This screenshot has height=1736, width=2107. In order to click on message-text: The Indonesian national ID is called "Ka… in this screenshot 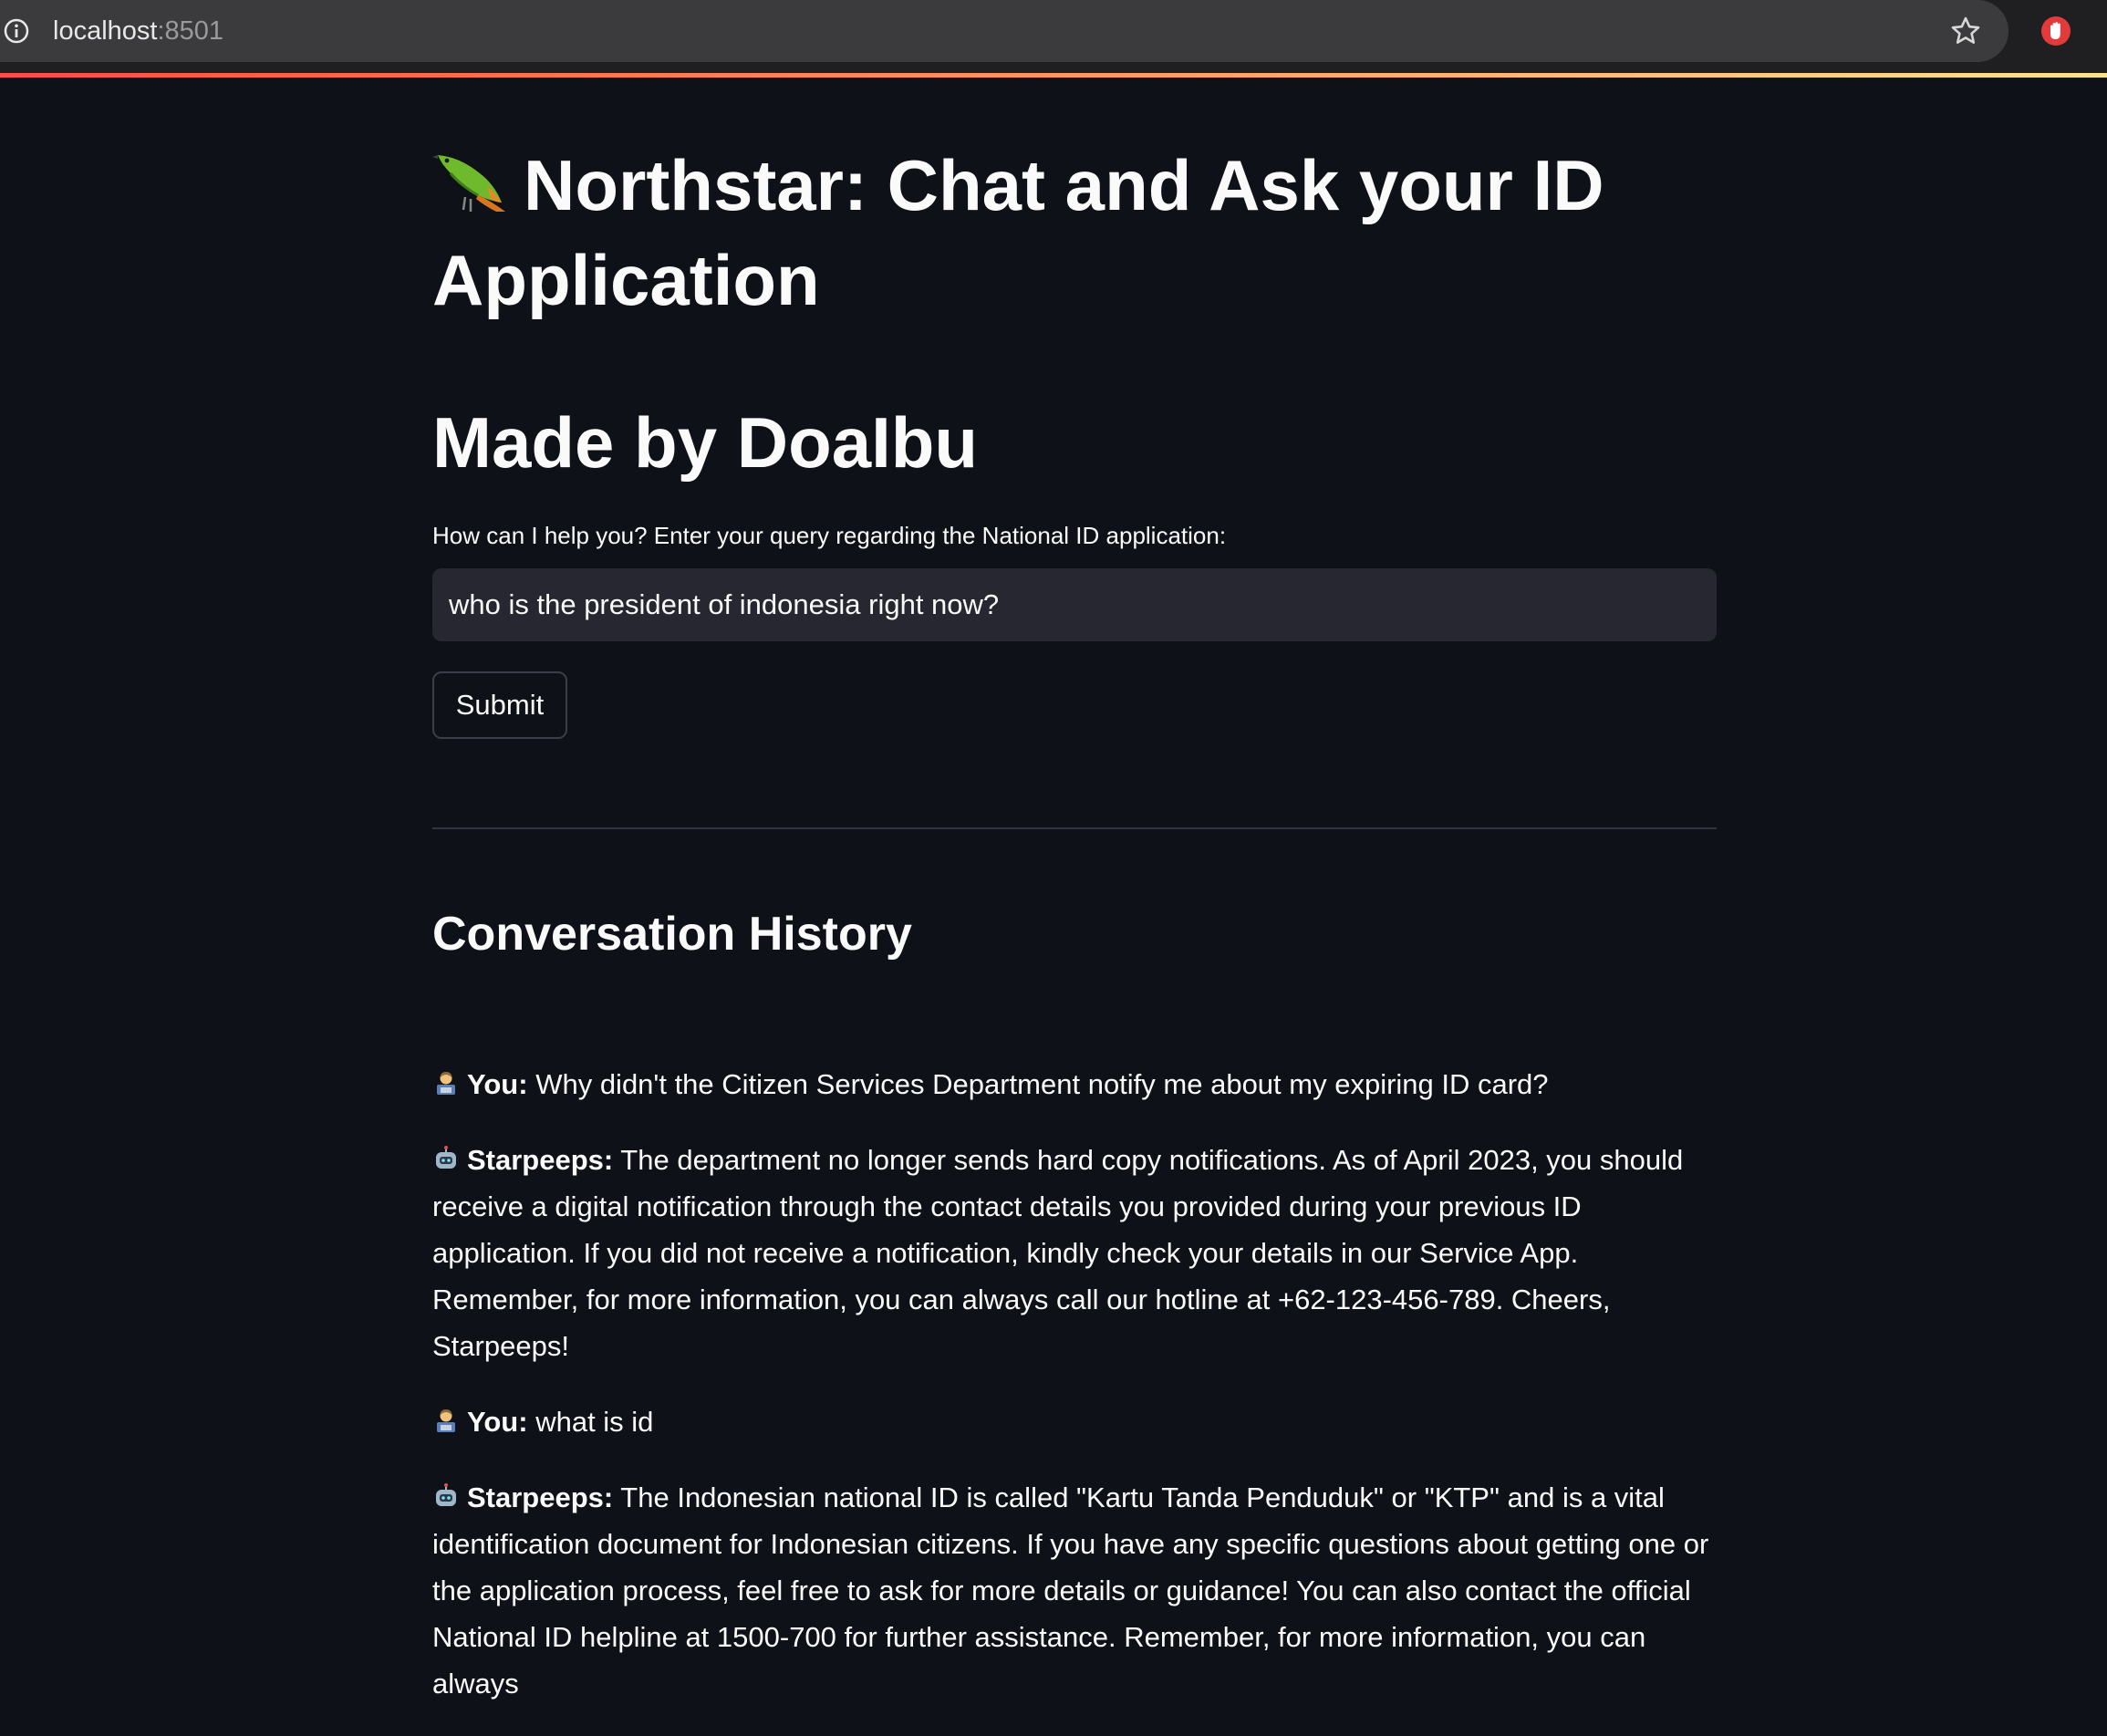, I will do `click(1070, 1590)`.